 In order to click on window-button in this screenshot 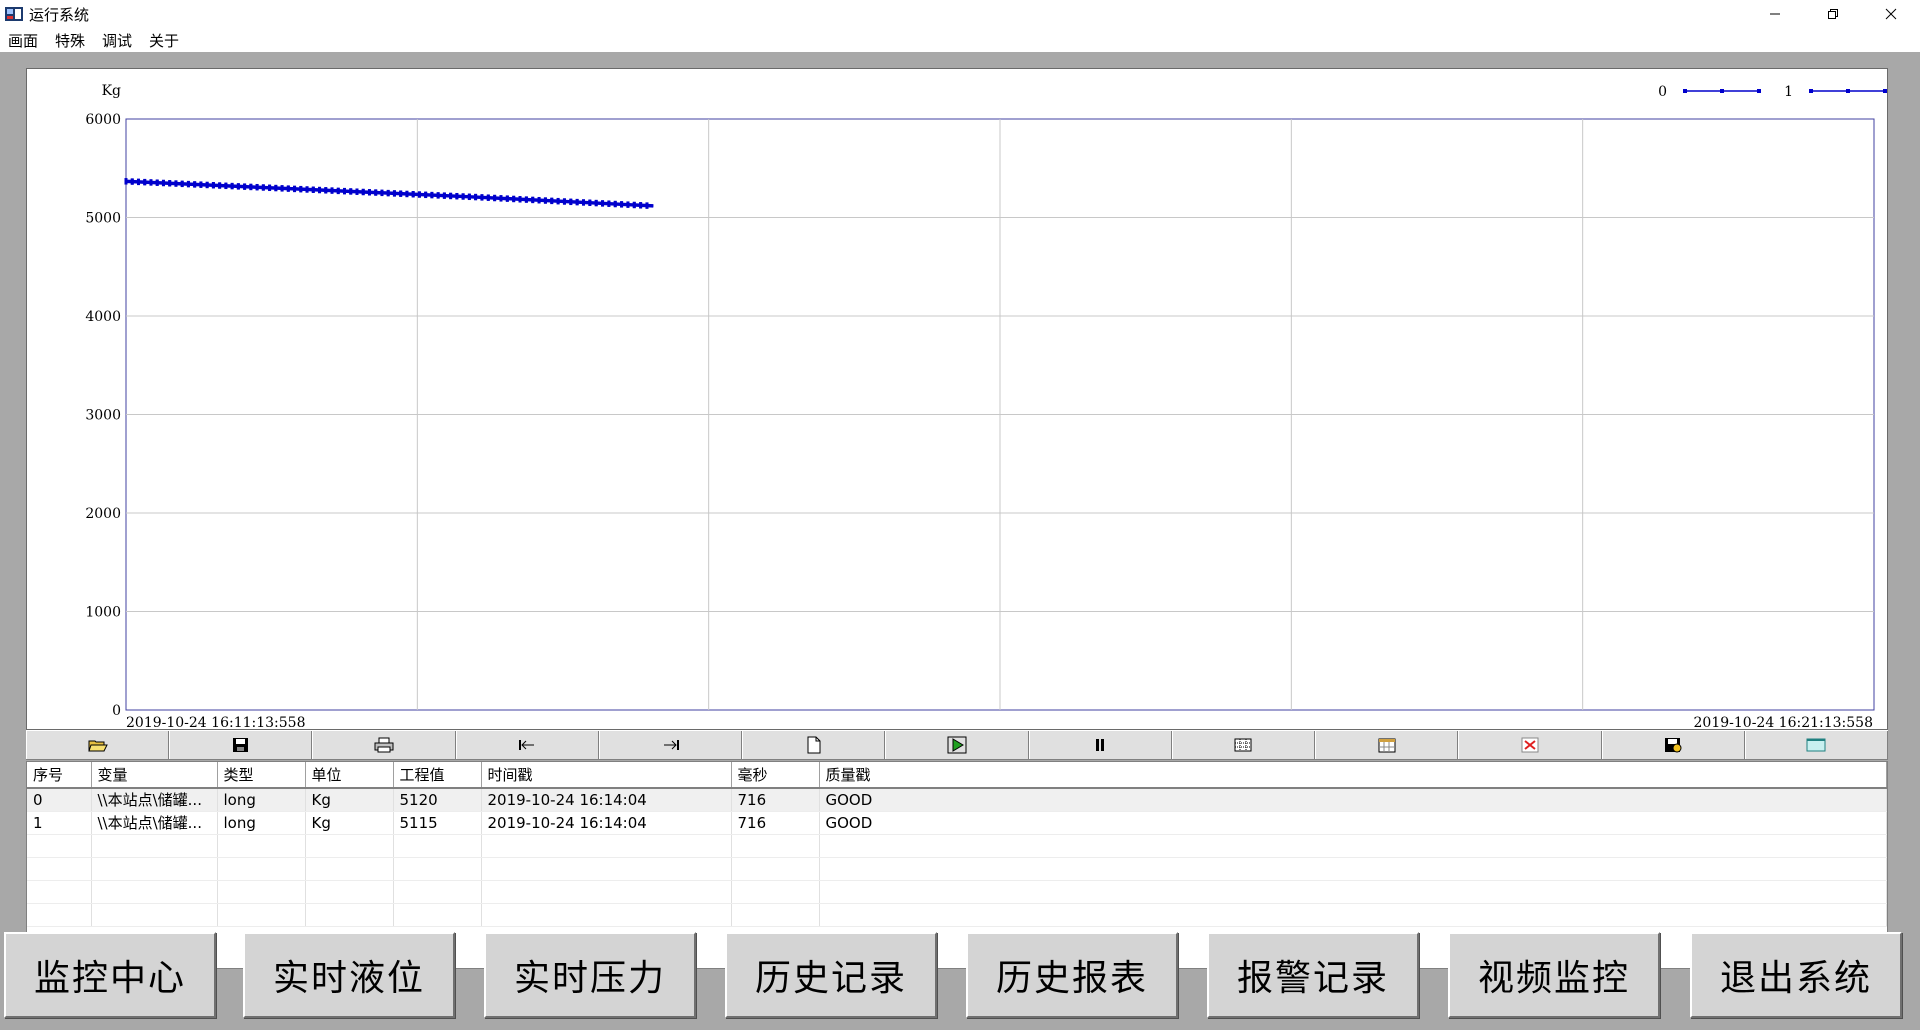, I will do `click(1816, 745)`.